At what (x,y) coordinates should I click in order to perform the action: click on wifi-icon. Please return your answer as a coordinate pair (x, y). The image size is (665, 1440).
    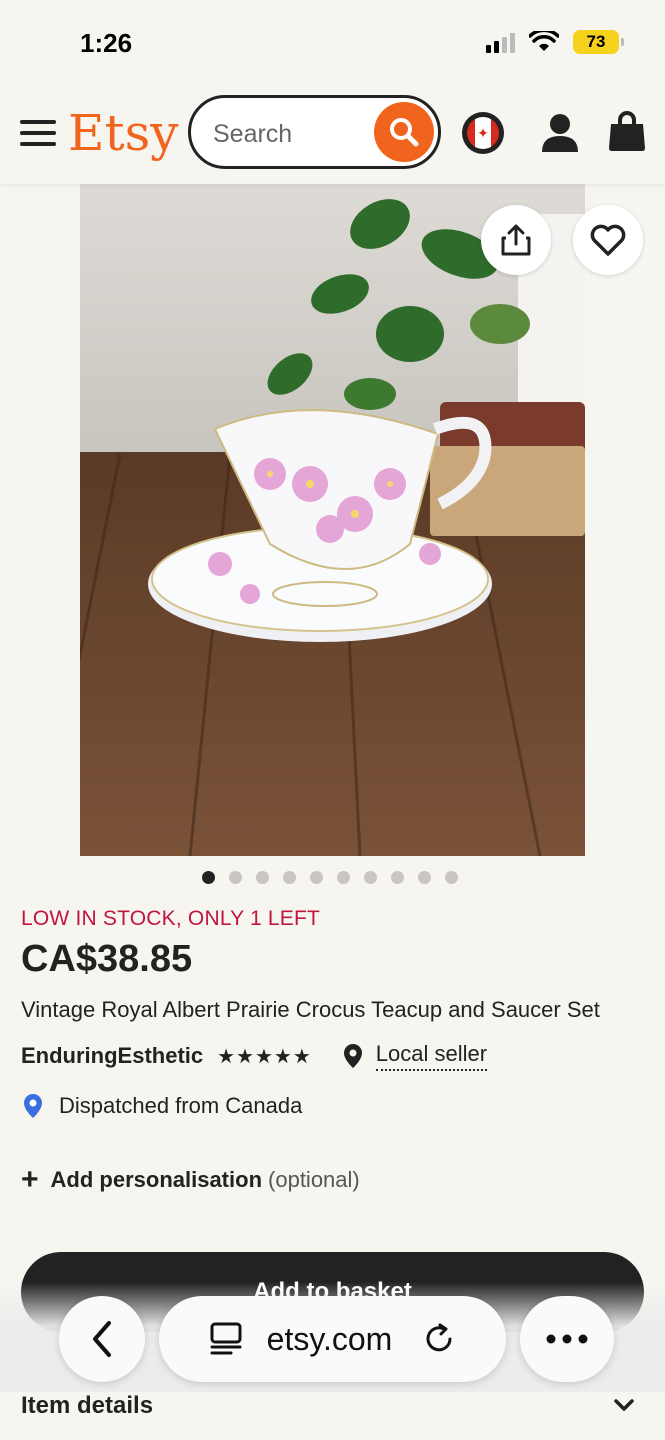
    Looking at the image, I should click on (544, 41).